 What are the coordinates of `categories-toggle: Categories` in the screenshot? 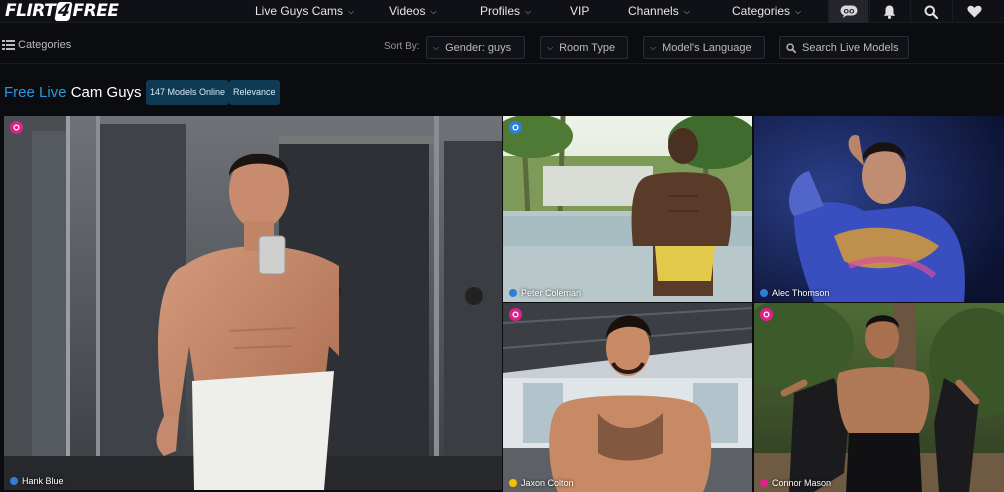 It's located at (36, 45).